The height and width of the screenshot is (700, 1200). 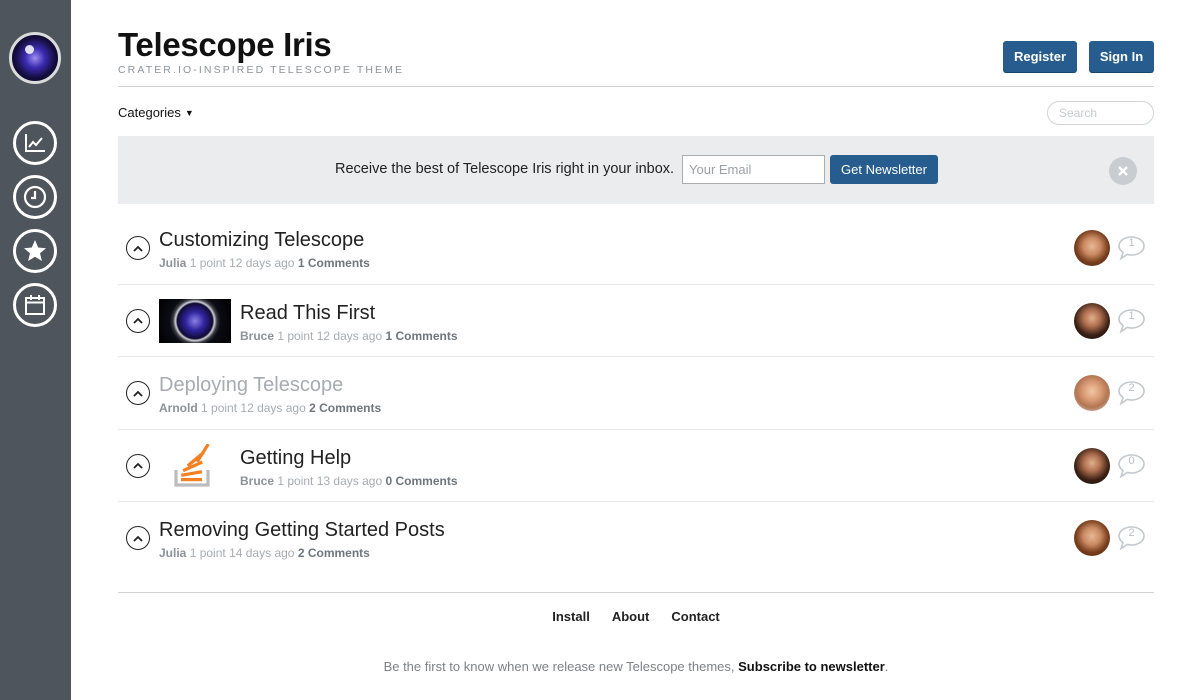 I want to click on sidebar, so click(x=35, y=350).